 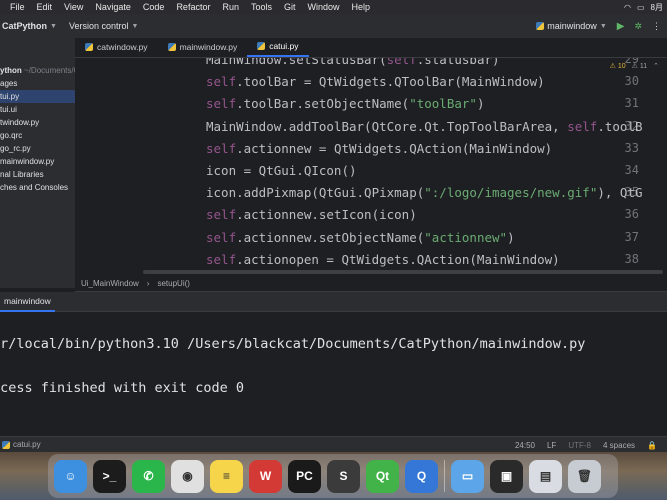 I want to click on line-number: 33, so click(x=631, y=147).